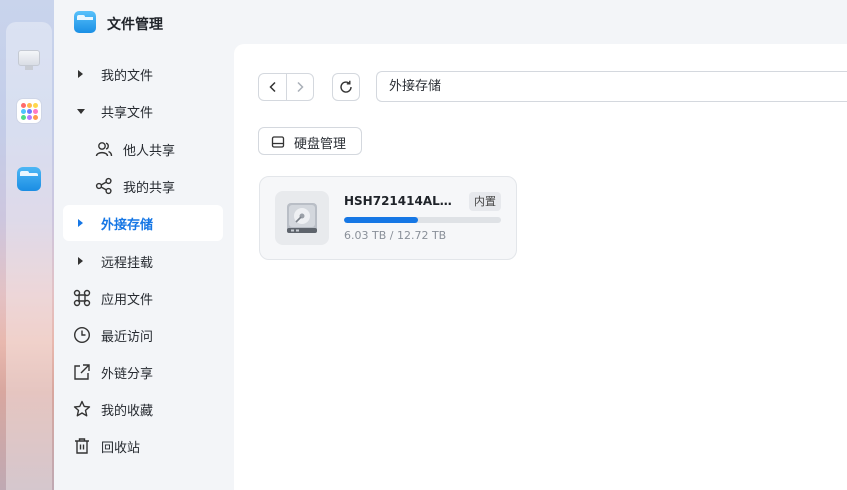 The image size is (847, 490). I want to click on sidebar-item-my-files: 我的文件, so click(143, 74).